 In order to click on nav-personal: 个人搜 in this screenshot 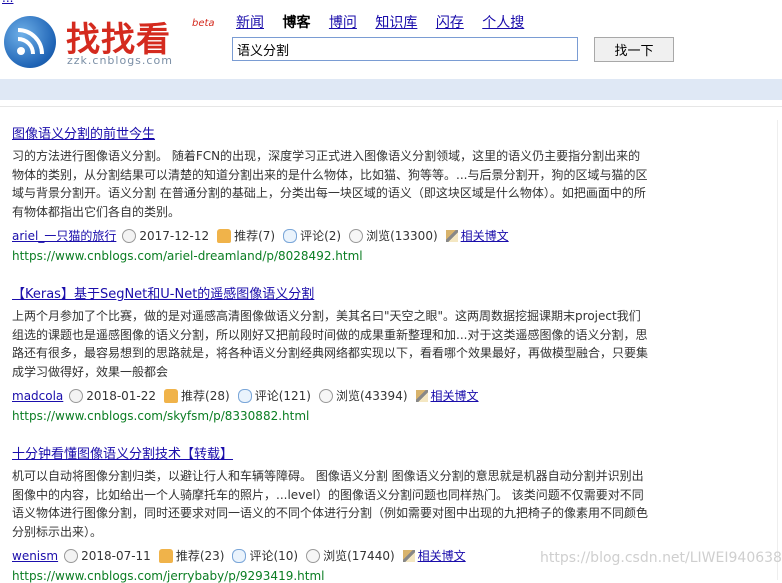, I will do `click(503, 23)`.